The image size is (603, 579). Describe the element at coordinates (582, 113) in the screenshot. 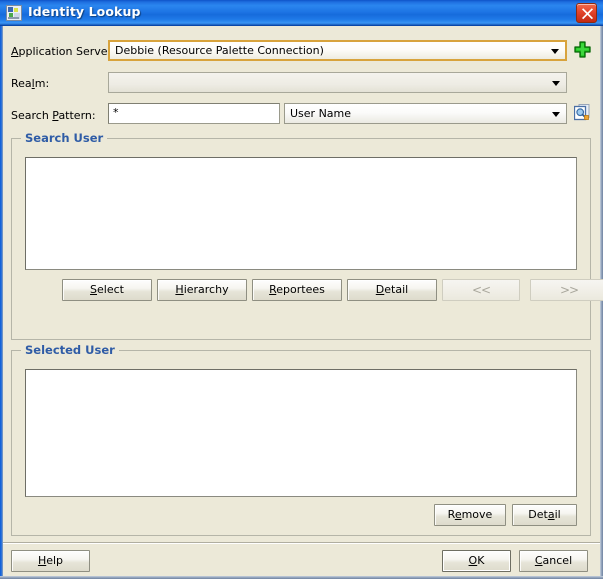

I see `search-document-icon` at that location.